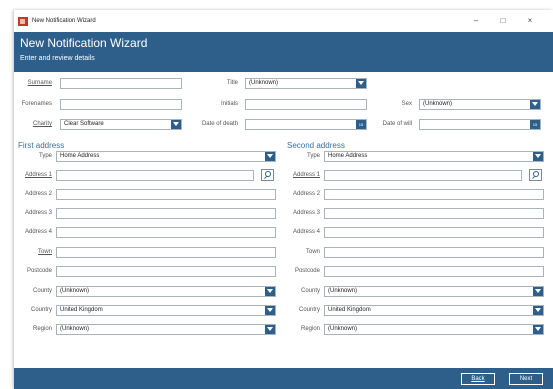 The image size is (553, 389). What do you see at coordinates (42, 329) in the screenshot?
I see `first-region-label: Region` at bounding box center [42, 329].